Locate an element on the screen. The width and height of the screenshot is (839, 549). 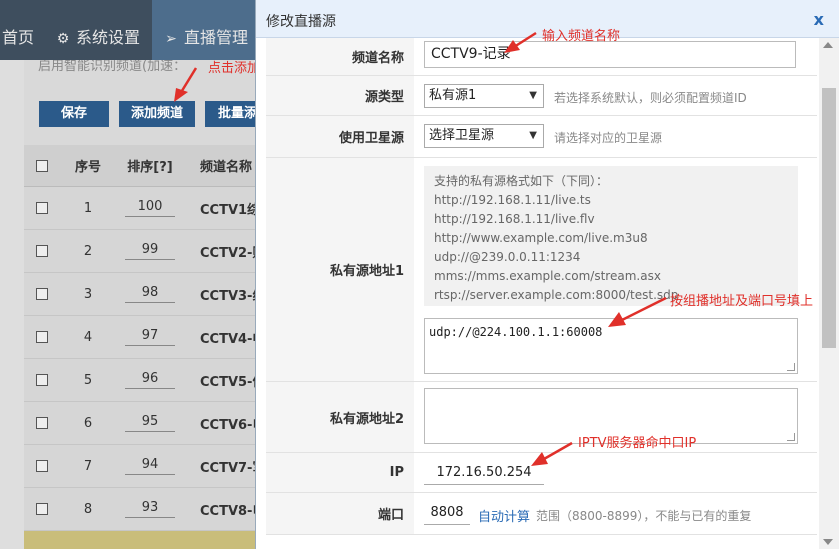
header-order: 排序[?] is located at coordinates (150, 165).